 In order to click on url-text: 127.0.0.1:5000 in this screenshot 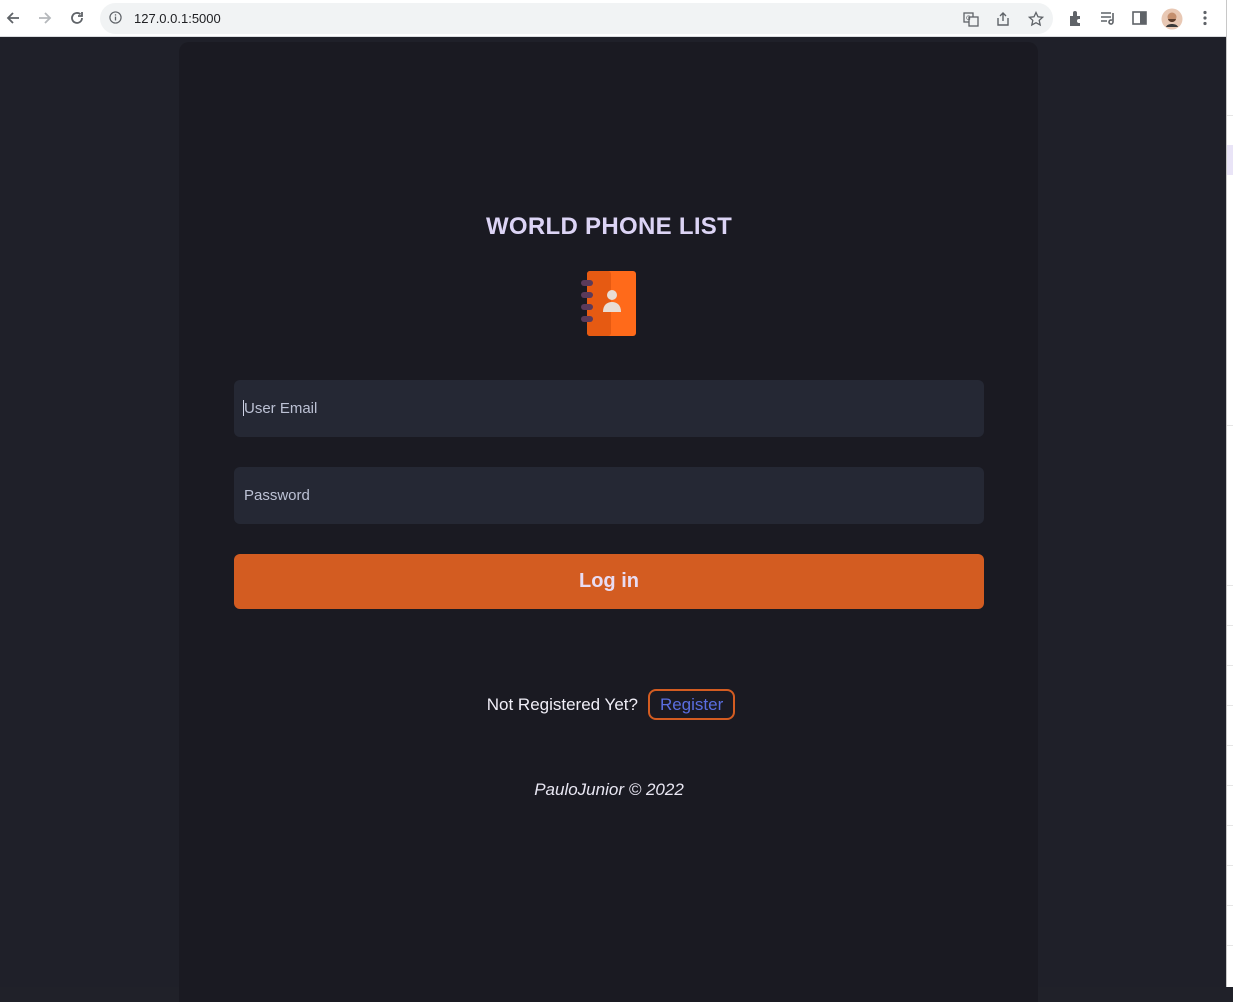, I will do `click(177, 18)`.